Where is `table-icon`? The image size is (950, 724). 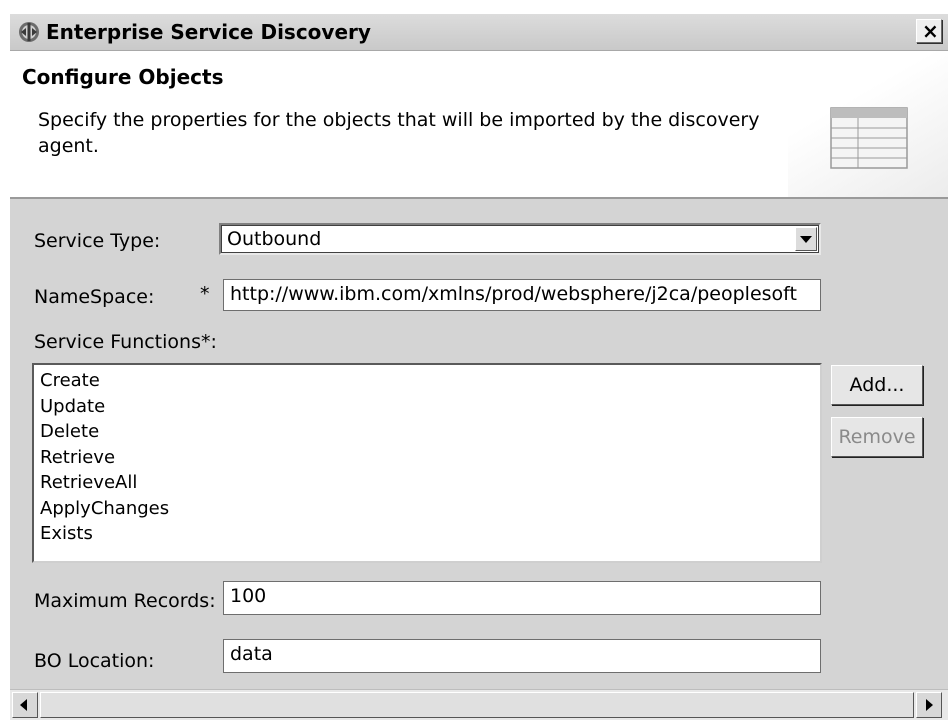
table-icon is located at coordinates (869, 138).